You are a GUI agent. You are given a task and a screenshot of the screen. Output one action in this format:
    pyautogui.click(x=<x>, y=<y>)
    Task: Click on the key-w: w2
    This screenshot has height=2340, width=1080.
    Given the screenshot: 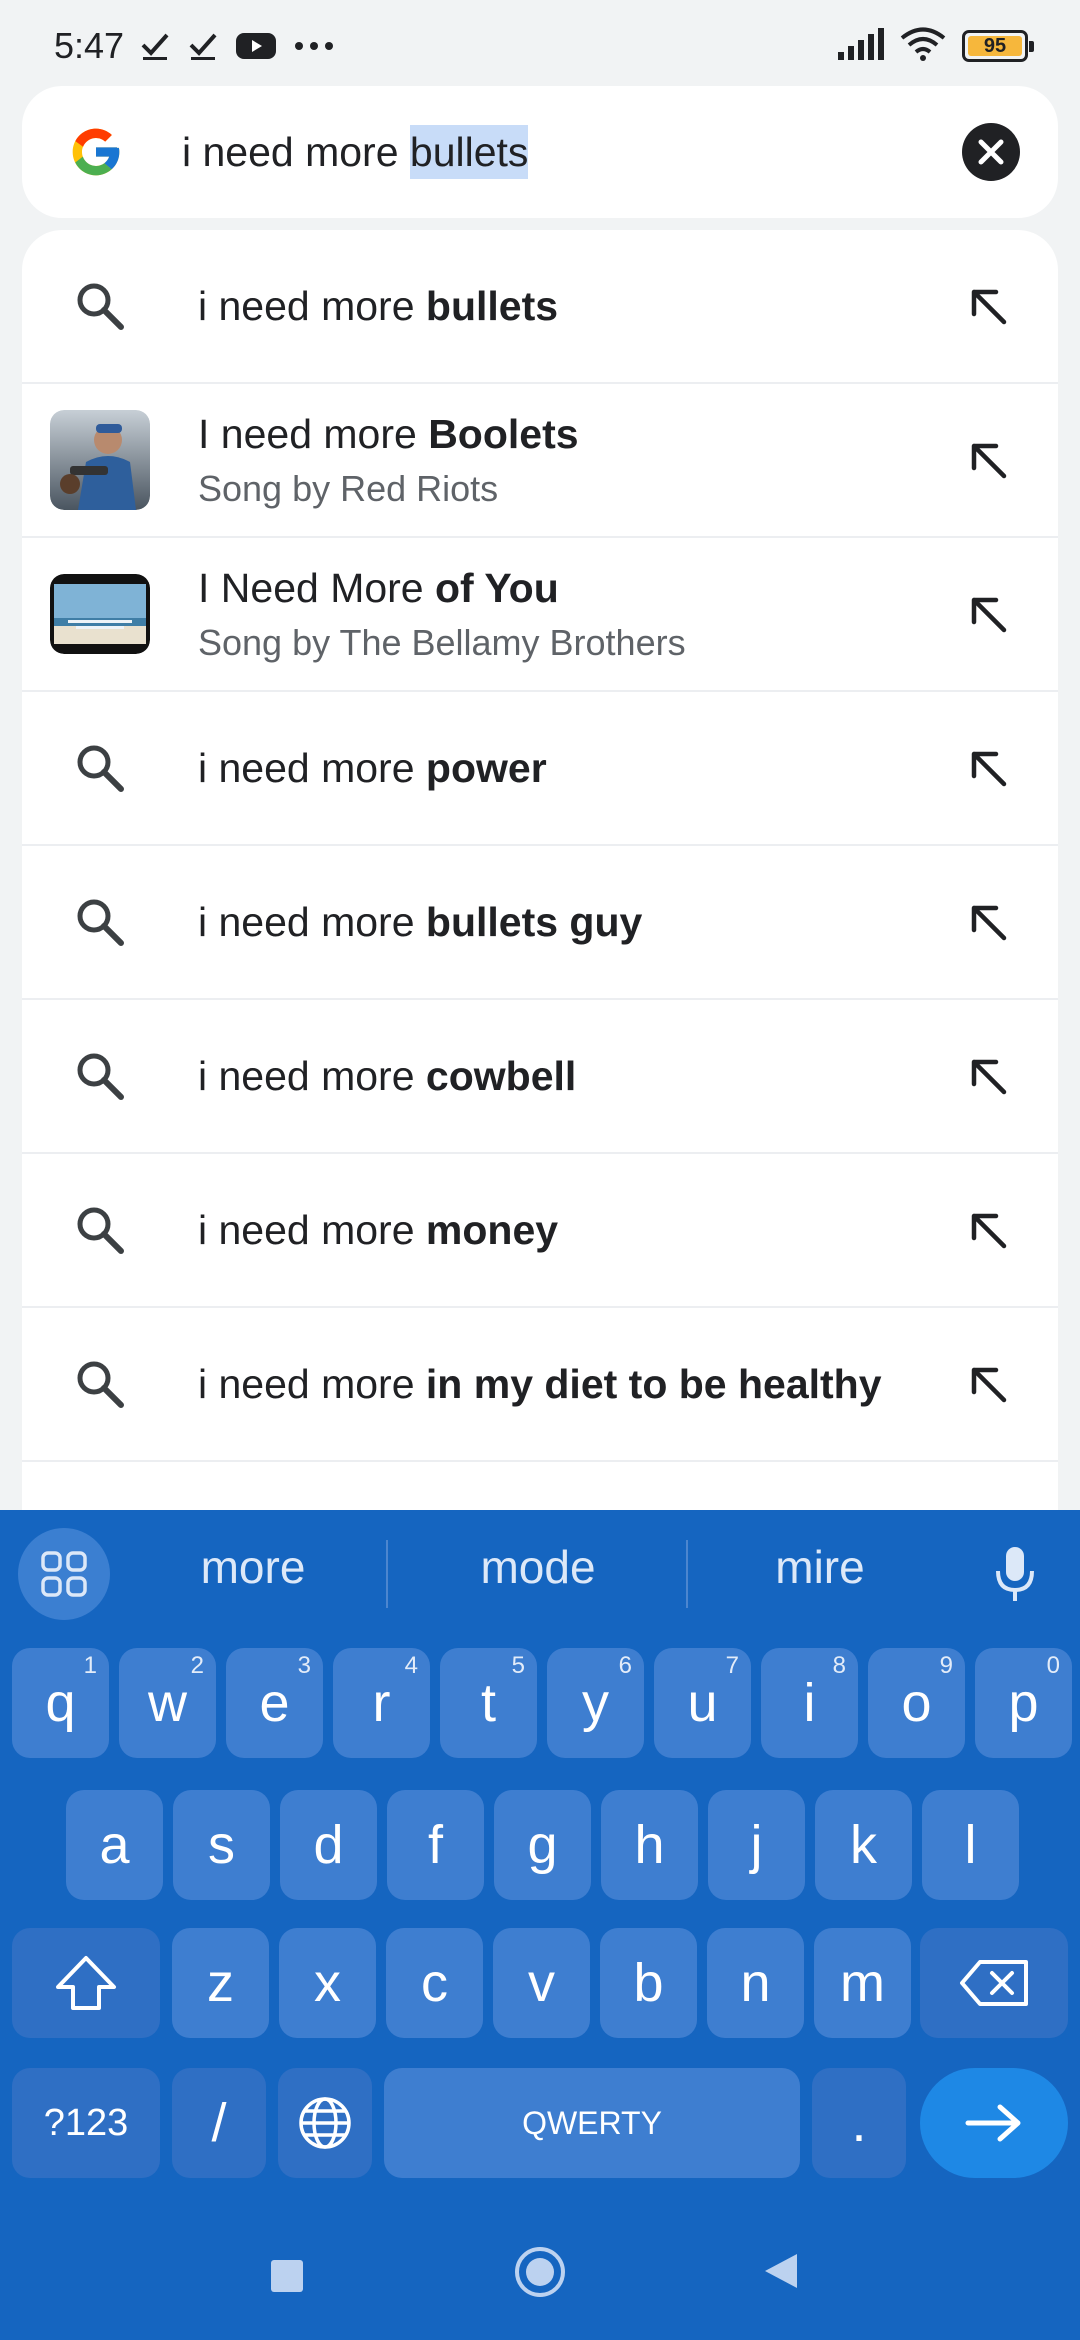 What is the action you would take?
    pyautogui.click(x=167, y=1703)
    